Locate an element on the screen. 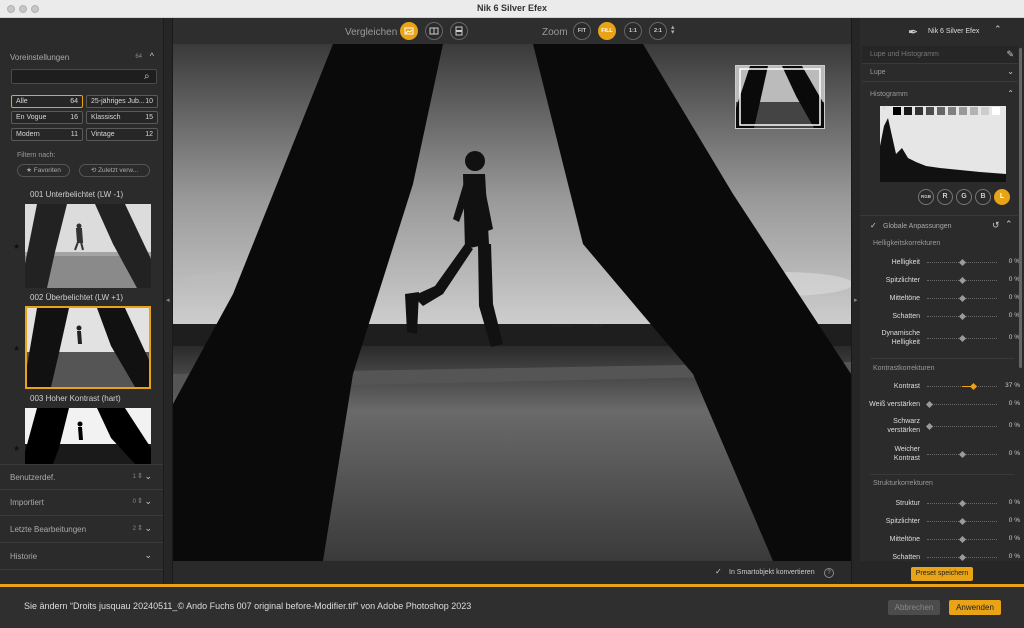 This screenshot has height=628, width=1024. zoom-fill-button: FILL is located at coordinates (607, 31).